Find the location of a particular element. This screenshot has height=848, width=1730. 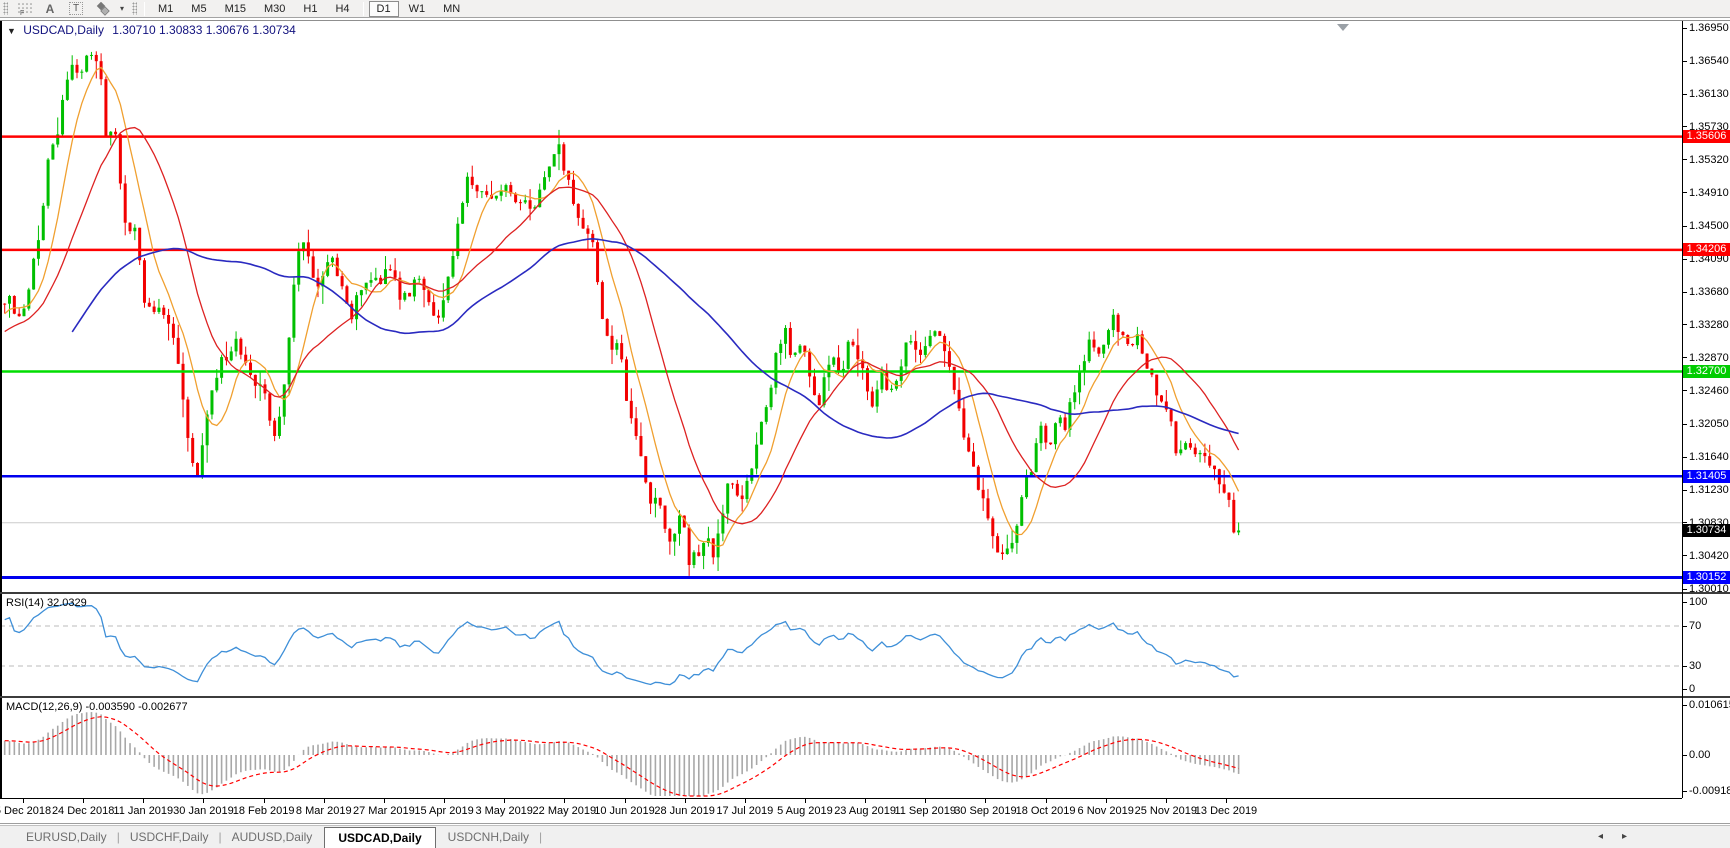

symbol-tab-usdchf: USDCHF,Daily is located at coordinates (169, 837).